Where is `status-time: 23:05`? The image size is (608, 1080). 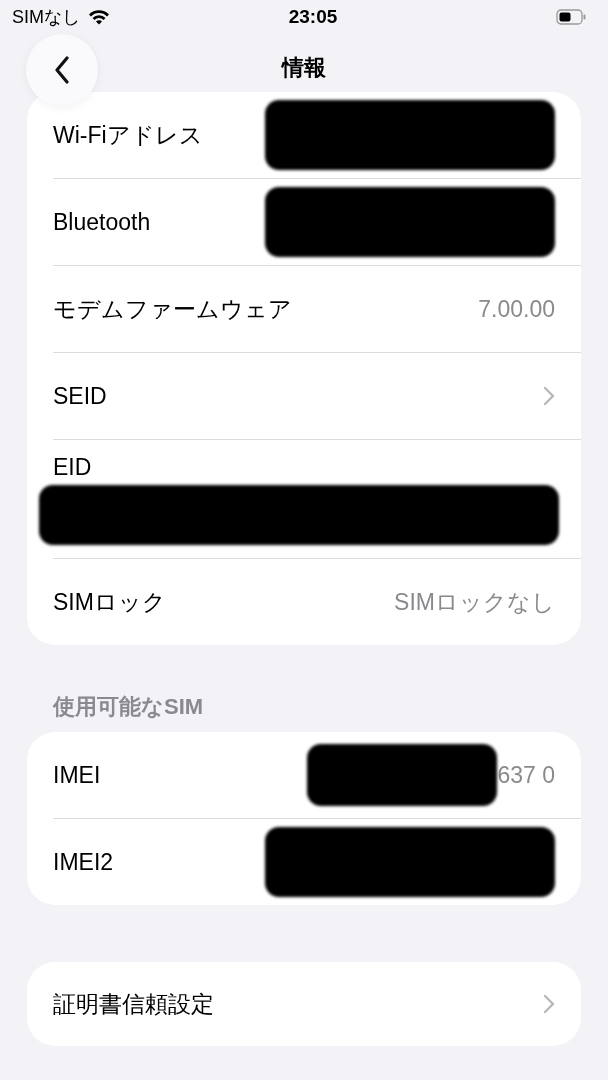 status-time: 23:05 is located at coordinates (313, 17).